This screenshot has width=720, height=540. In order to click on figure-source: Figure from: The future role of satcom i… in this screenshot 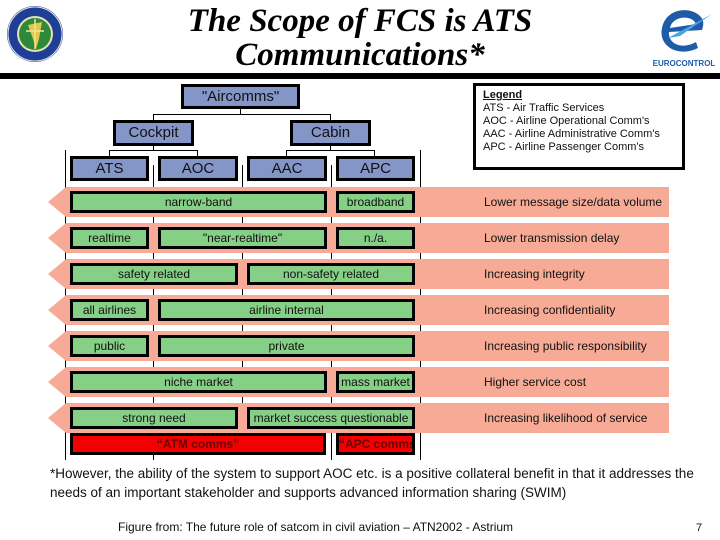, I will do `click(316, 527)`.